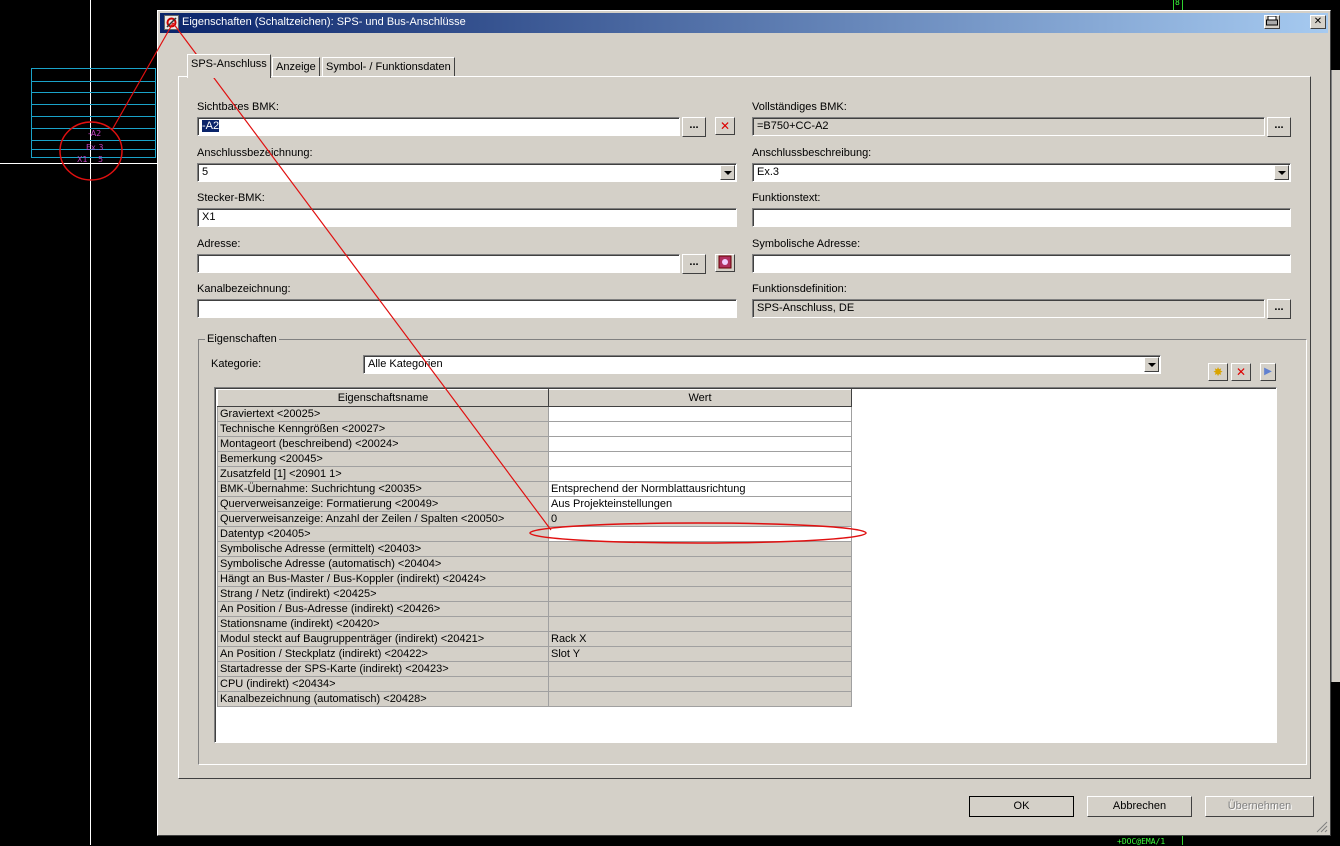 The height and width of the screenshot is (846, 1340). Describe the element at coordinates (534, 699) in the screenshot. I see `table-row: Kanalbezeichnung (automatisch) <20428>` at that location.